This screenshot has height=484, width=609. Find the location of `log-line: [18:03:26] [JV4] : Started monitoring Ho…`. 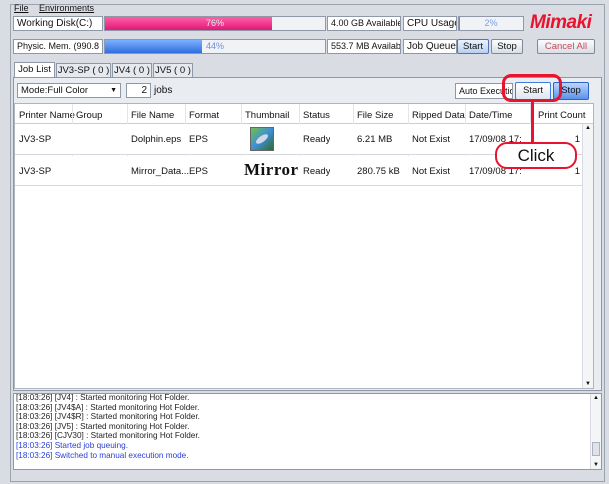

log-line: [18:03:26] [JV4] : Started monitoring Ho… is located at coordinates (103, 397).